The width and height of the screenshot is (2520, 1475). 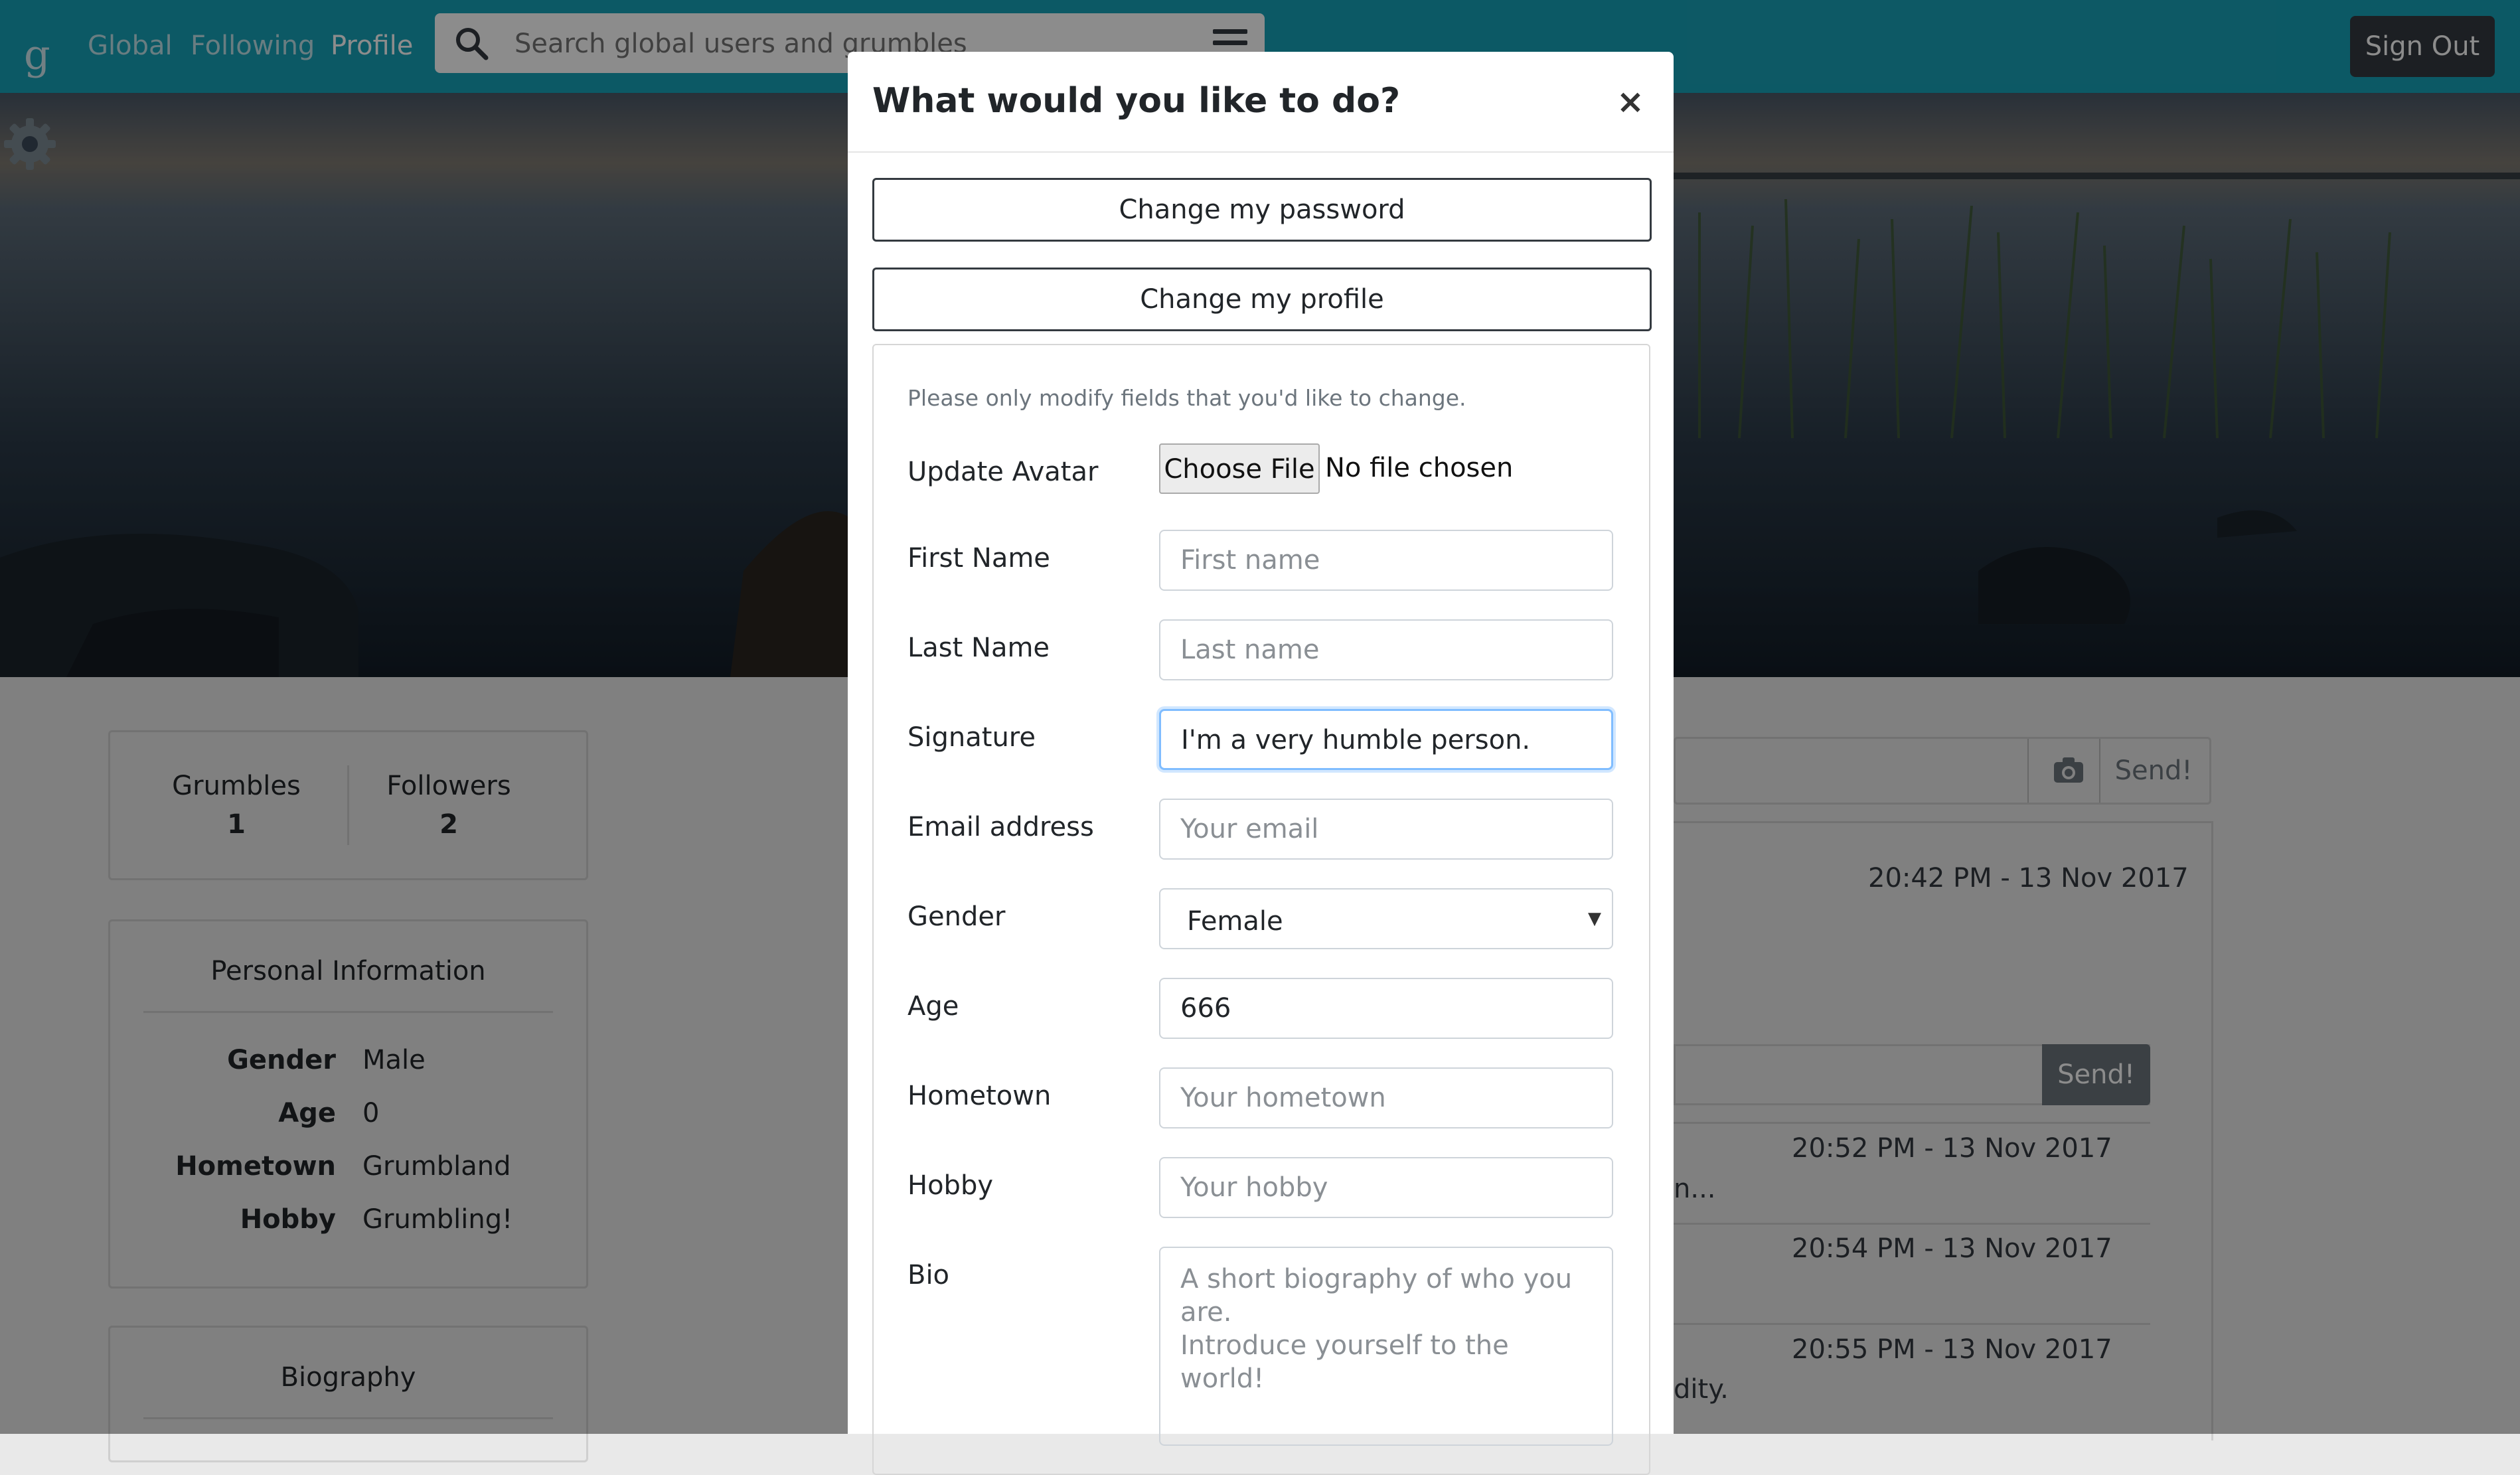 I want to click on bio-label: Bio, so click(x=928, y=1275).